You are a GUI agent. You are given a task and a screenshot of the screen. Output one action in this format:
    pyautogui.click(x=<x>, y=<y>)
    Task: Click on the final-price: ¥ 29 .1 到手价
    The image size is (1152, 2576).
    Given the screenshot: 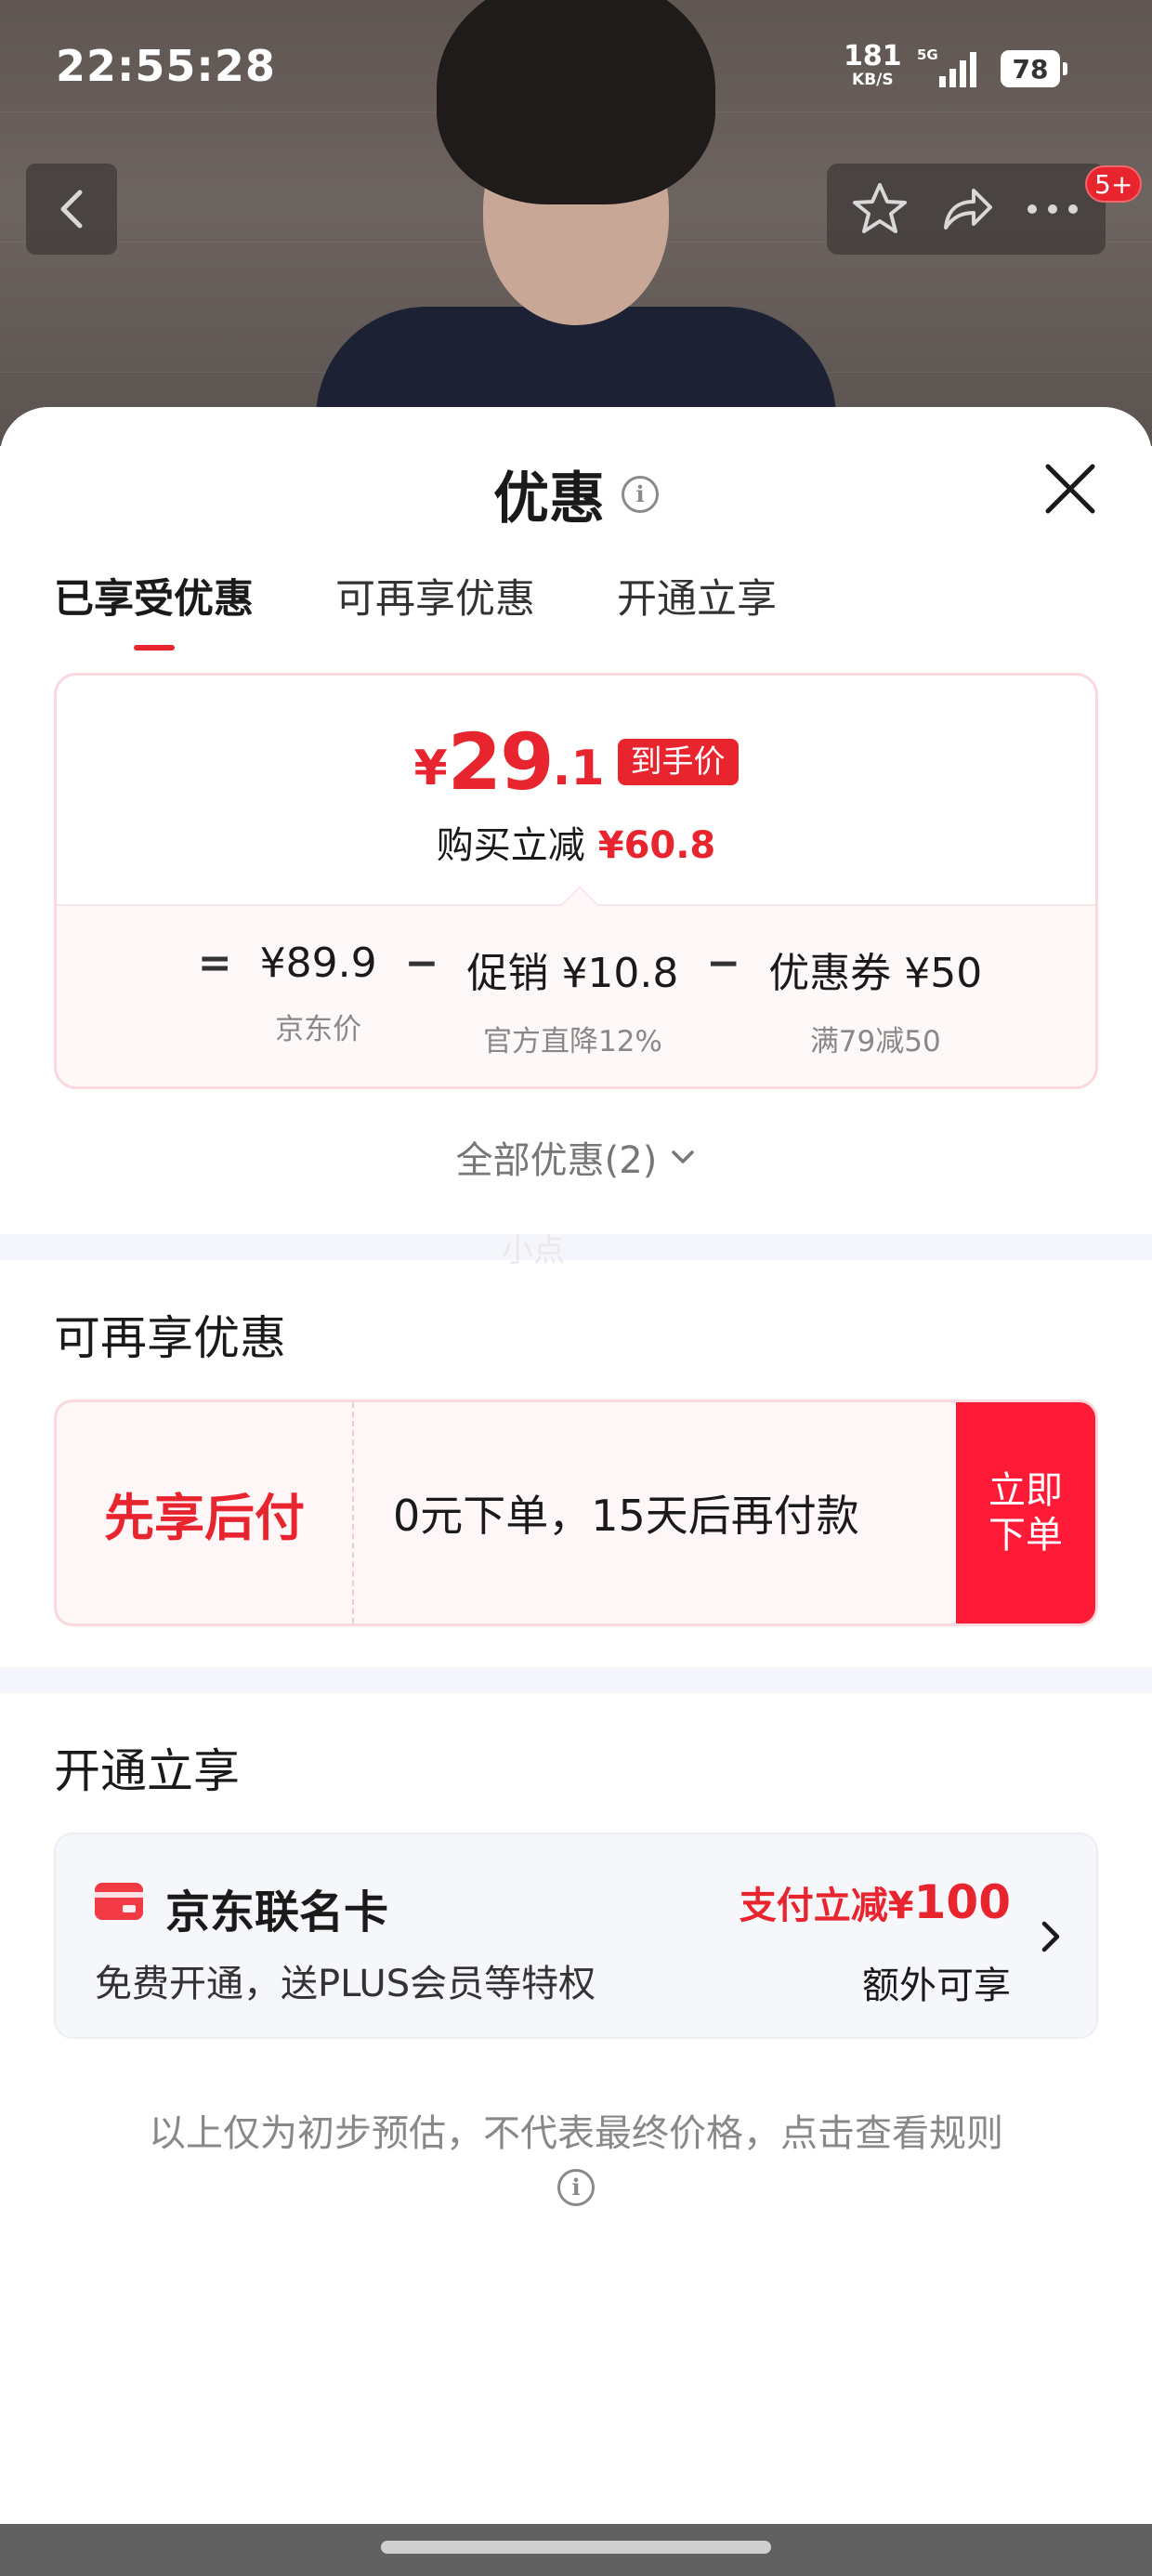 What is the action you would take?
    pyautogui.click(x=576, y=762)
    